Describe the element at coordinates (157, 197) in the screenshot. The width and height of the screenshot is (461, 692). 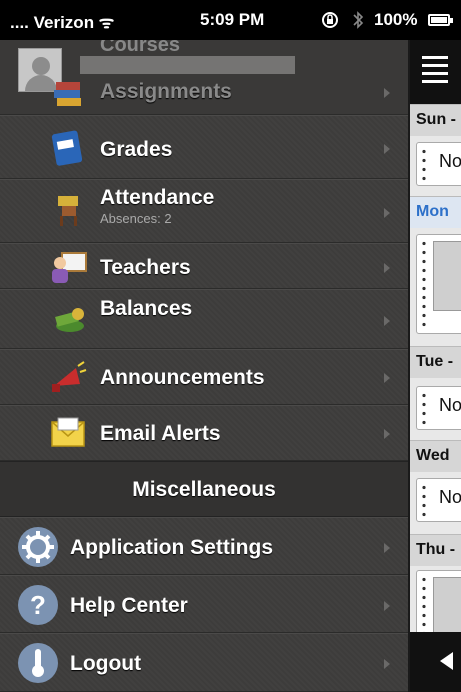
I see `menu-item-label: Attendance` at that location.